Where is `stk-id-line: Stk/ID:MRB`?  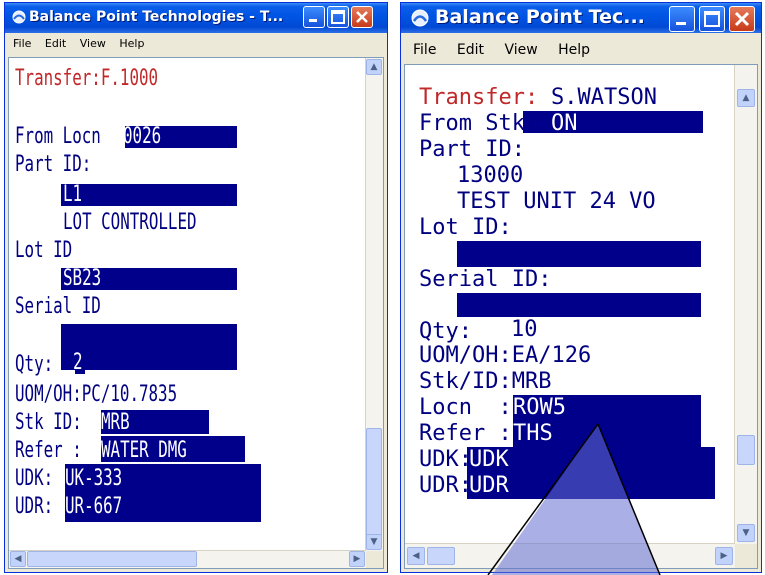 stk-id-line: Stk/ID:MRB is located at coordinates (485, 381).